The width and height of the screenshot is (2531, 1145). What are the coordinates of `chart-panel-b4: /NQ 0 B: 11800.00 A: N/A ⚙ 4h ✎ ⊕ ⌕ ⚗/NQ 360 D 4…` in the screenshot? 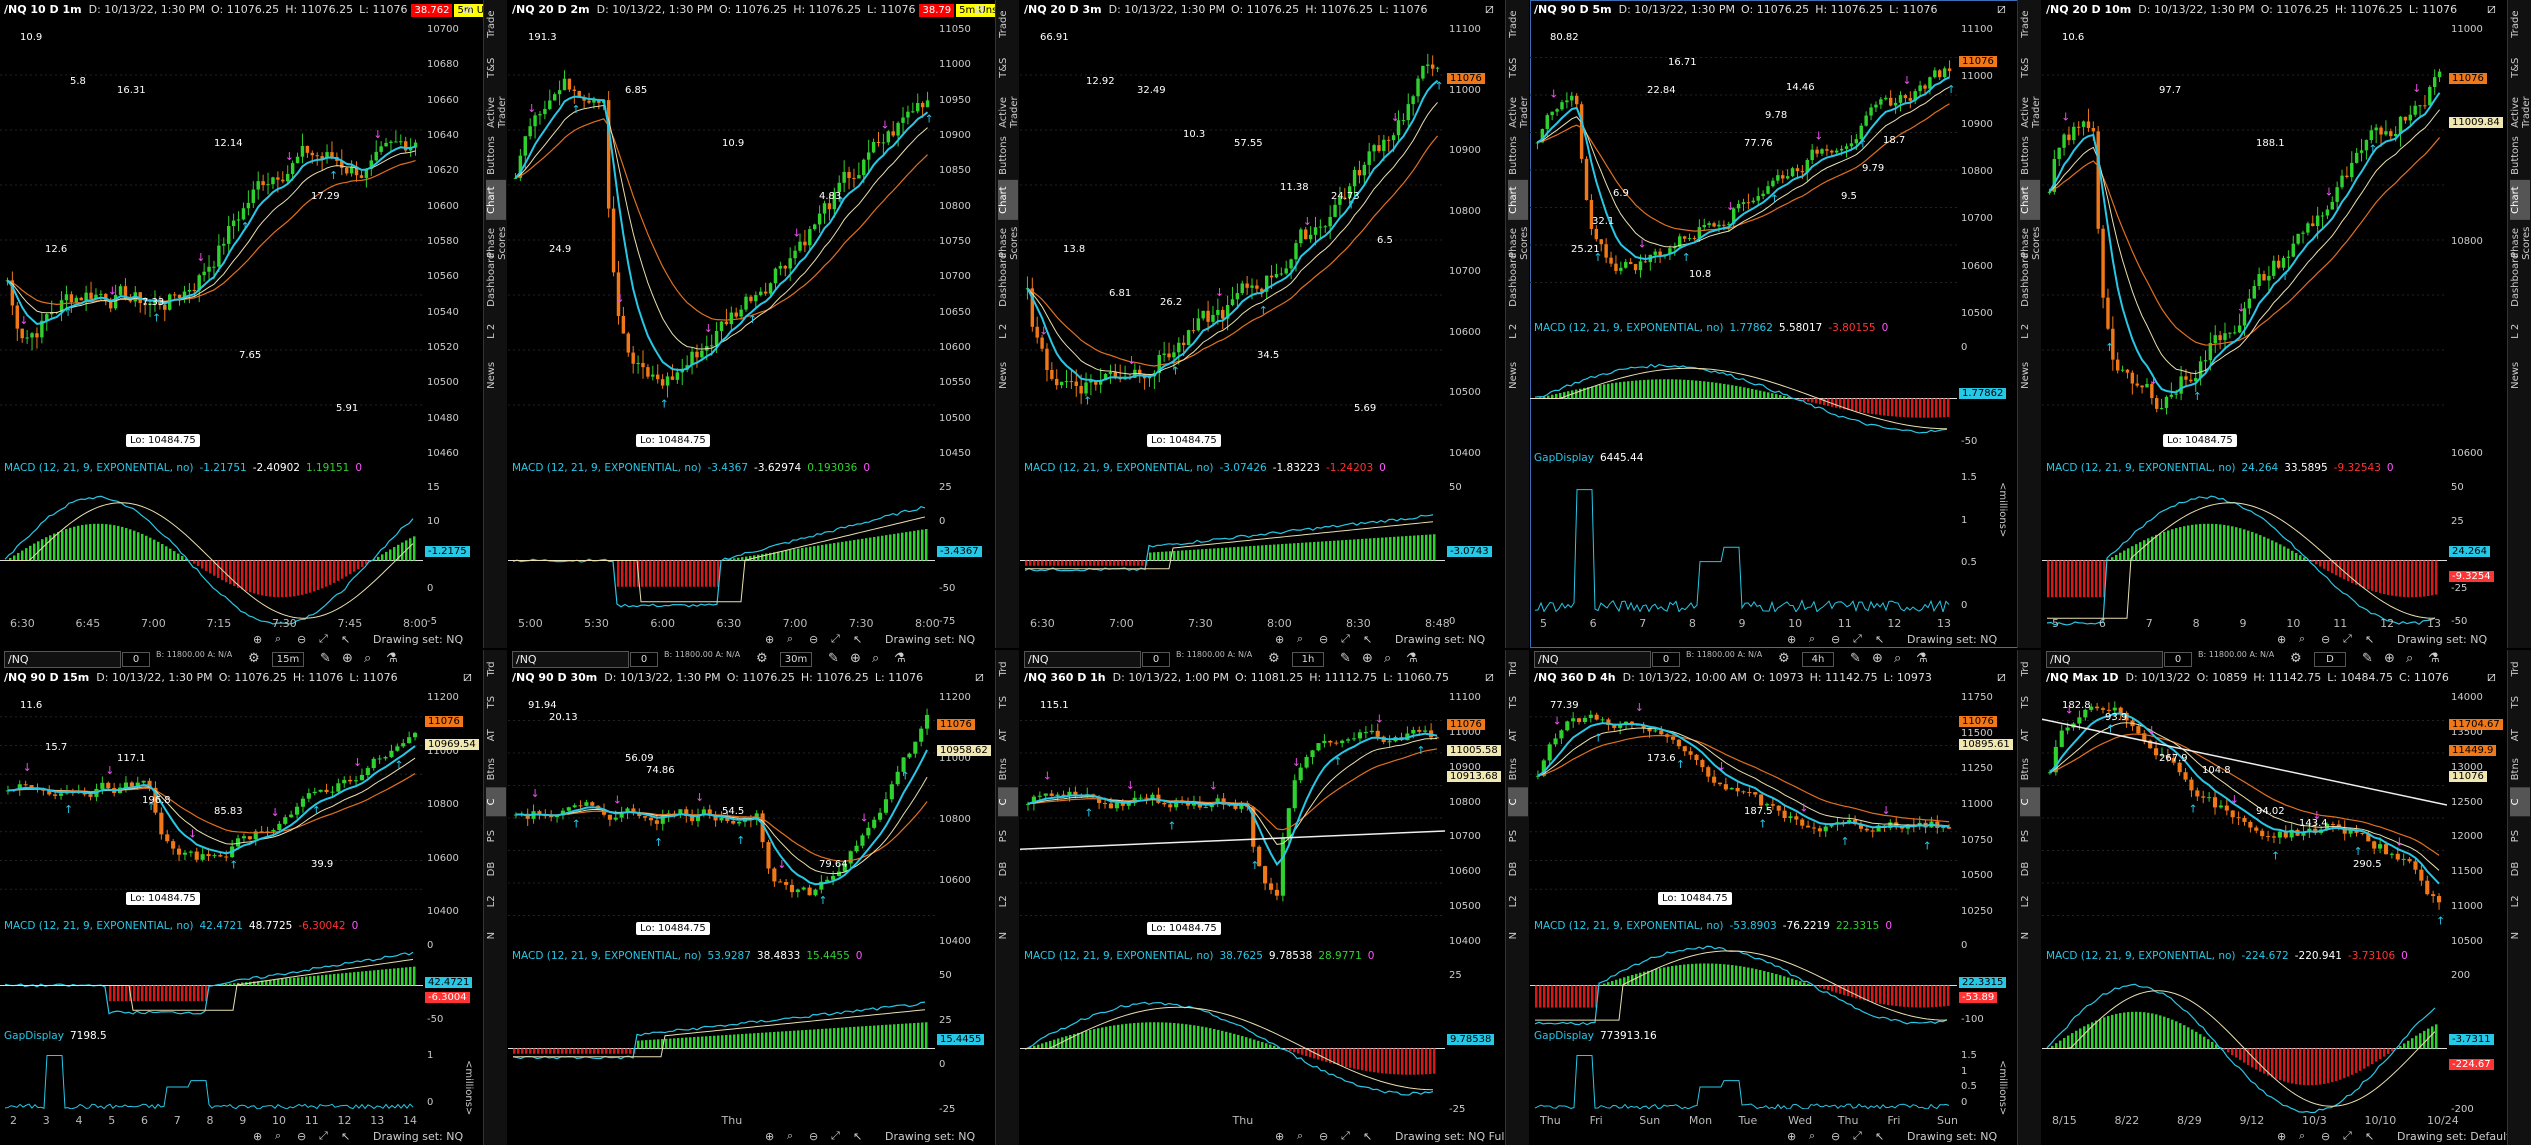 It's located at (1785, 897).